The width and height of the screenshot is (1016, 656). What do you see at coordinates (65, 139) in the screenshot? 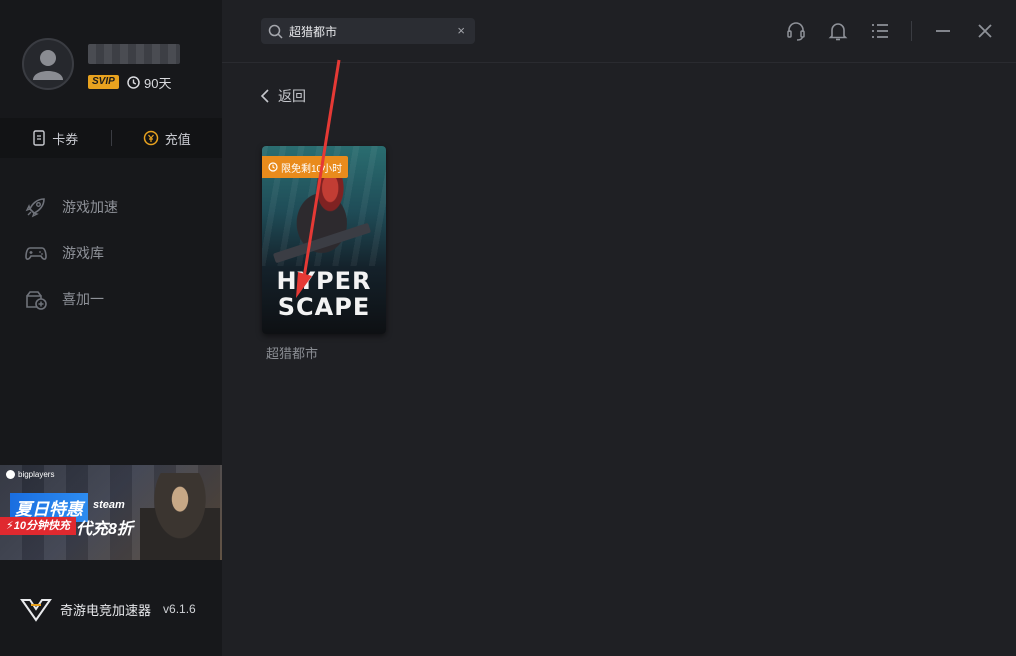
I see `coupons-label: 卡券` at bounding box center [65, 139].